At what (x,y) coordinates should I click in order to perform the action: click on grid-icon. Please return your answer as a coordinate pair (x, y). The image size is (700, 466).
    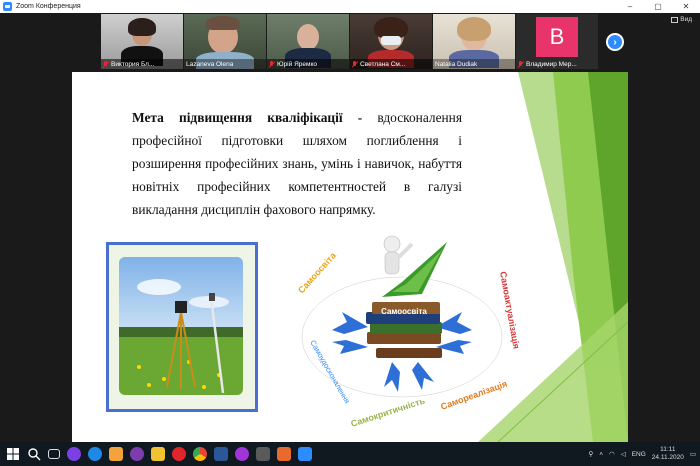
    Looking at the image, I should click on (675, 19).